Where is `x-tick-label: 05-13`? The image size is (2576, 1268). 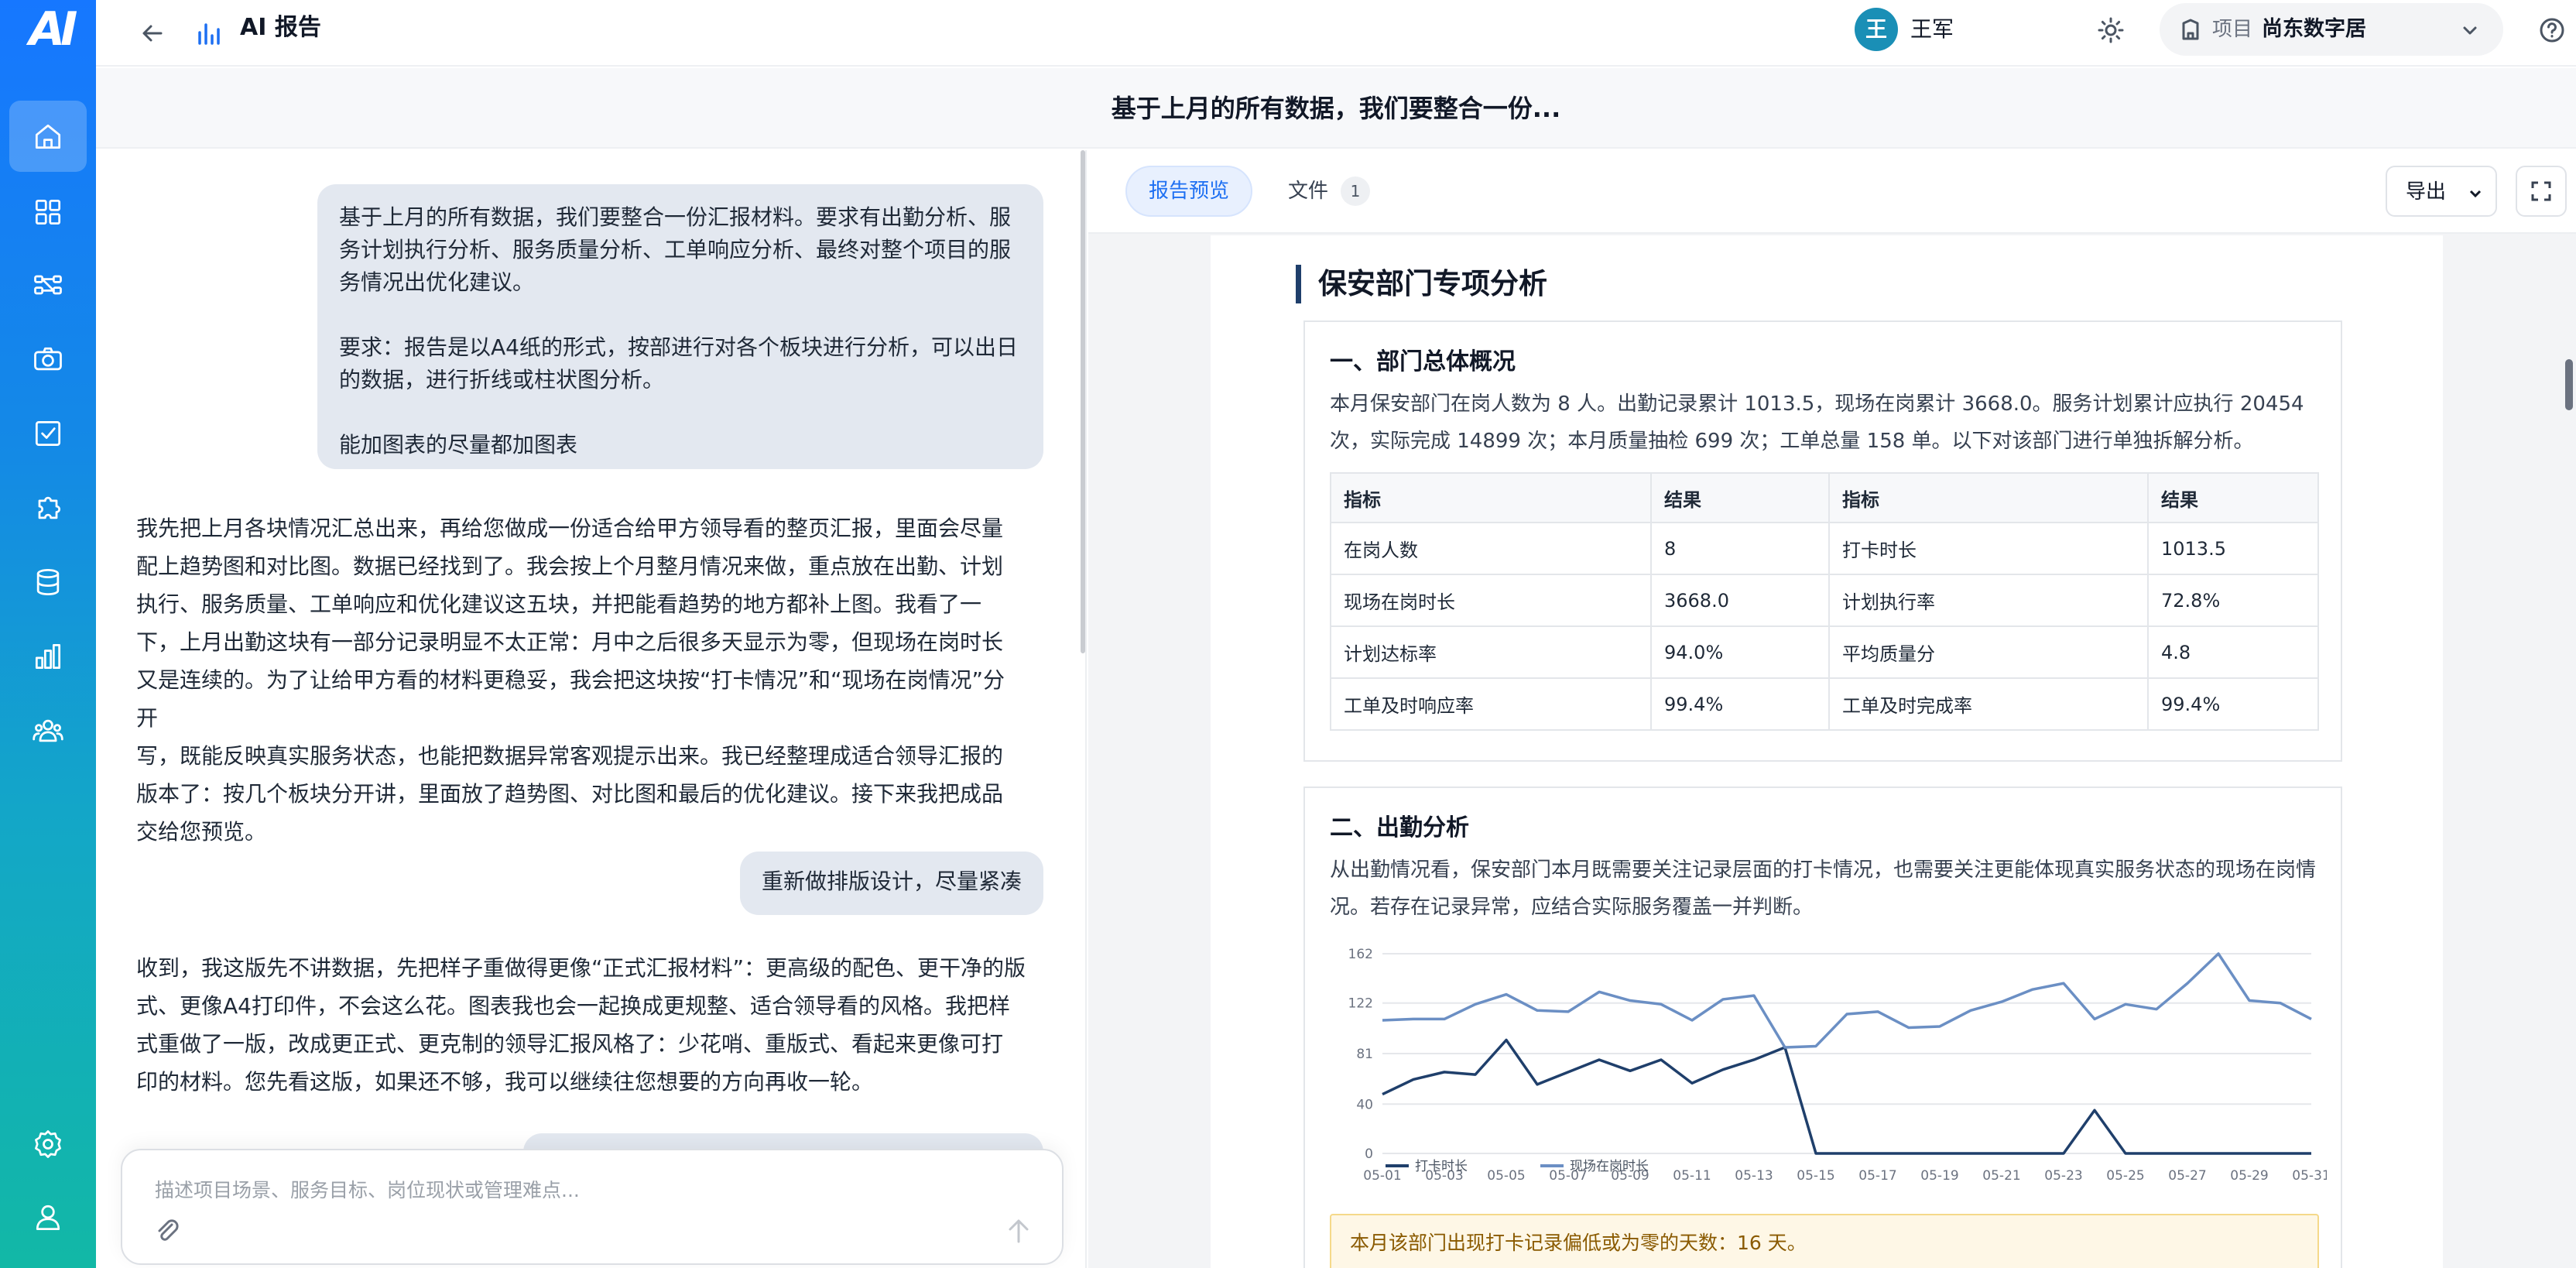
x-tick-label: 05-13 is located at coordinates (1754, 1175).